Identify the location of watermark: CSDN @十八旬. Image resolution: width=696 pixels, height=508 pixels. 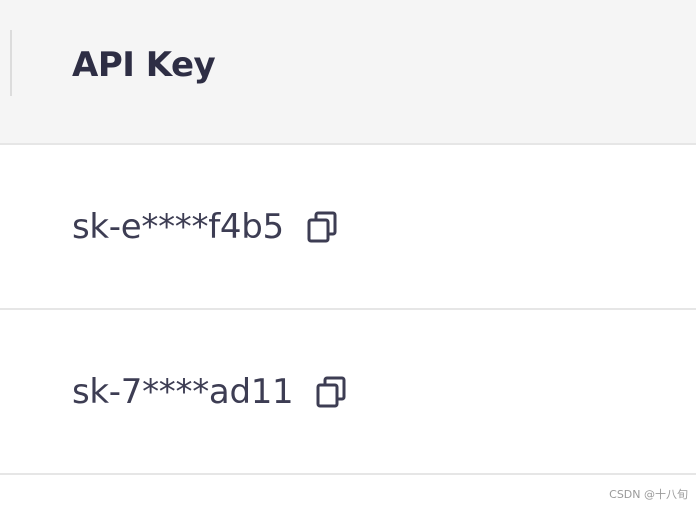
(648, 494).